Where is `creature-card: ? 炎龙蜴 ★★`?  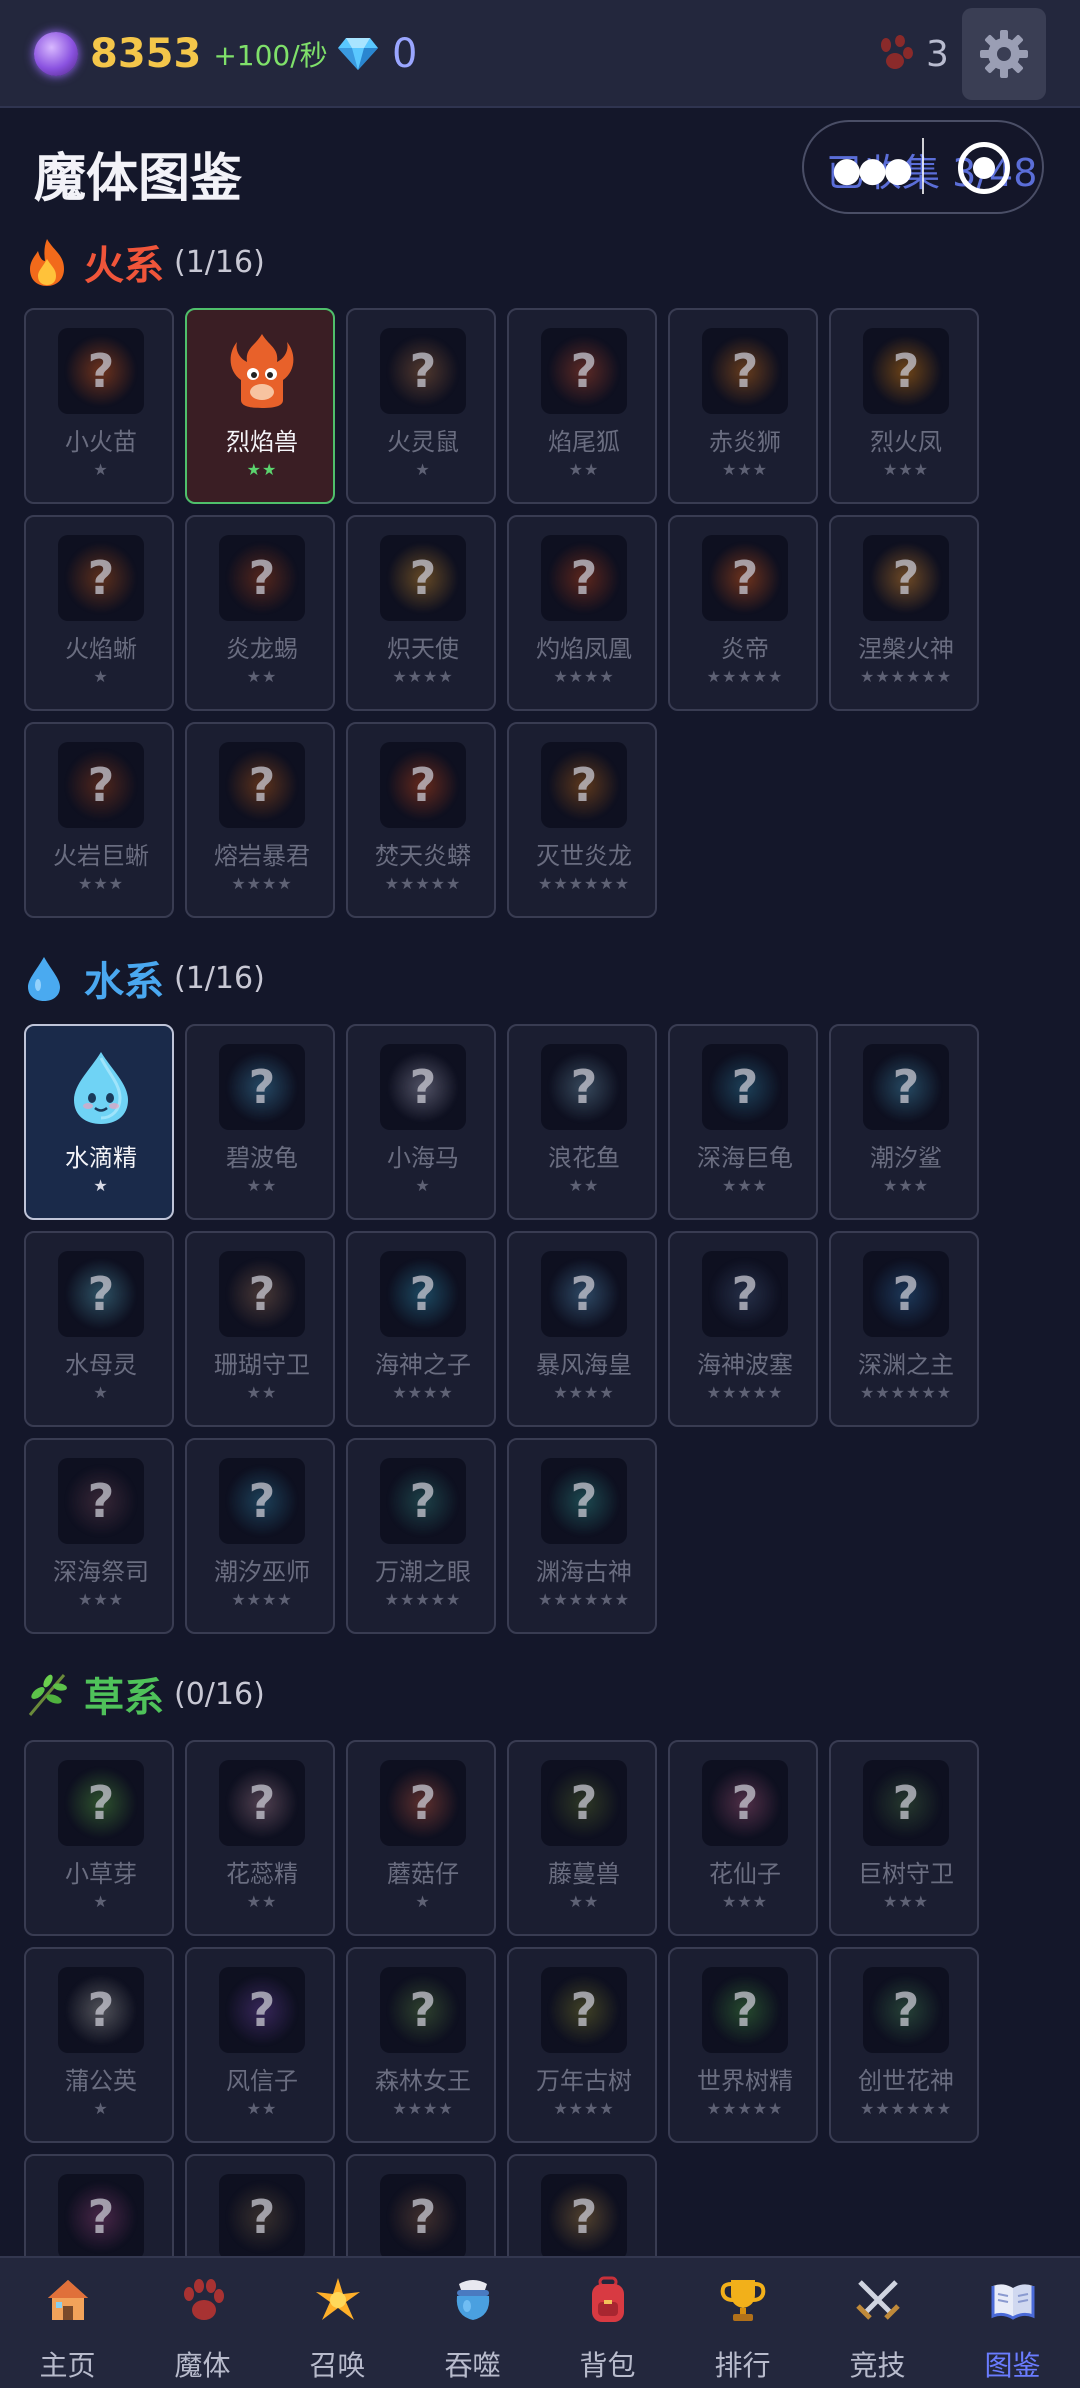 creature-card: ? 炎龙蜴 ★★ is located at coordinates (260, 613).